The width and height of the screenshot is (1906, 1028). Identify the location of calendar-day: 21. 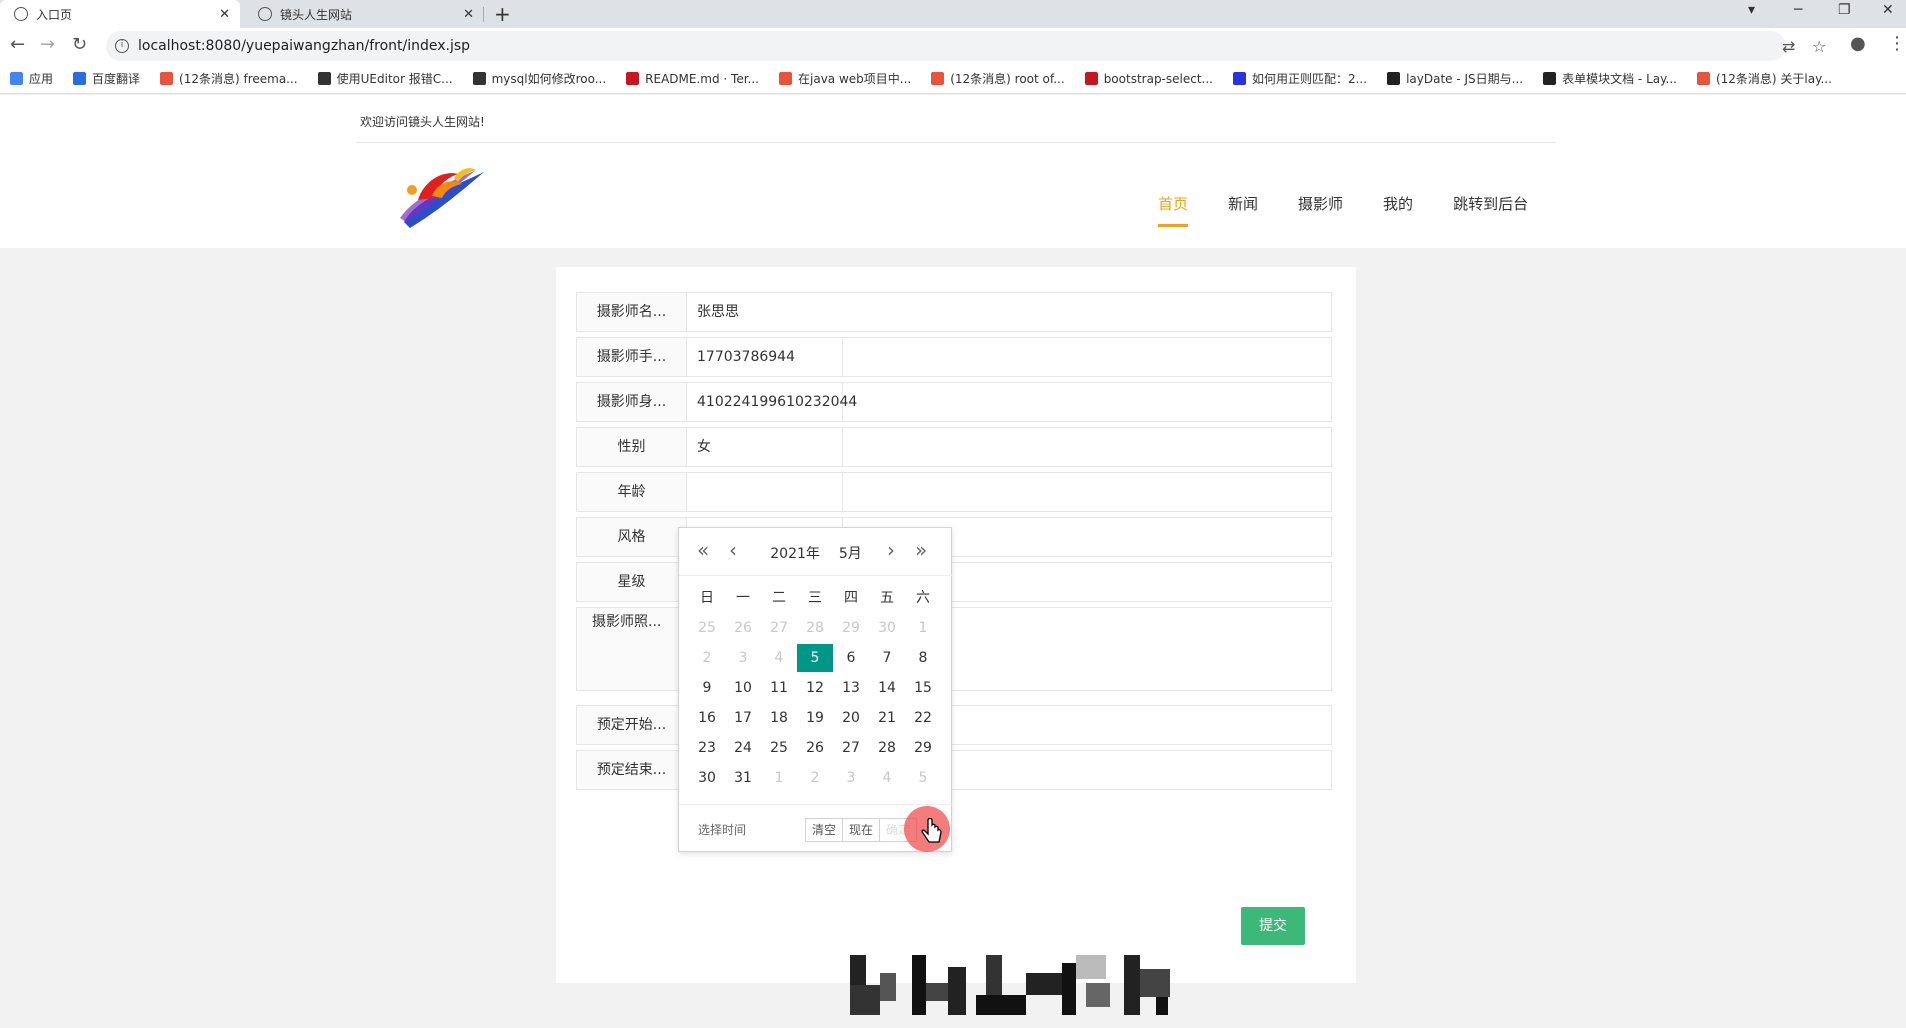
(887, 718).